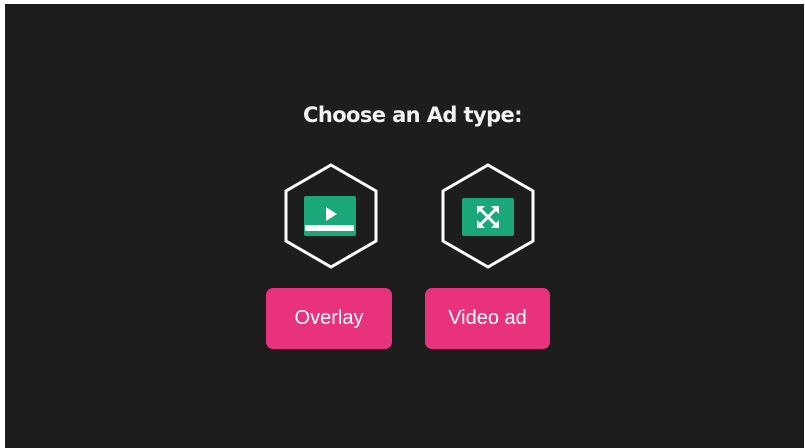 The height and width of the screenshot is (448, 805). Describe the element at coordinates (413, 115) in the screenshot. I see `page-title: Choose an Ad type:` at that location.